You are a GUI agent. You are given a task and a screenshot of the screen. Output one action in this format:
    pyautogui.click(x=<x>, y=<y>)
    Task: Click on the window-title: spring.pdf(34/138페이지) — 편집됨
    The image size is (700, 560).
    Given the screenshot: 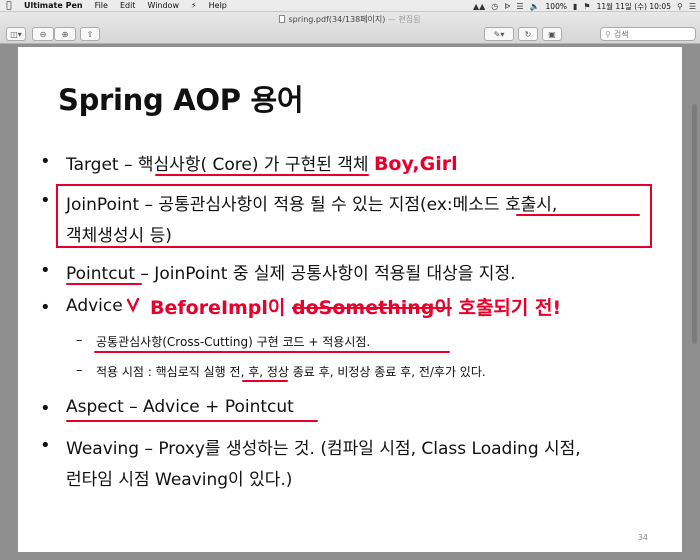 What is the action you would take?
    pyautogui.click(x=350, y=19)
    